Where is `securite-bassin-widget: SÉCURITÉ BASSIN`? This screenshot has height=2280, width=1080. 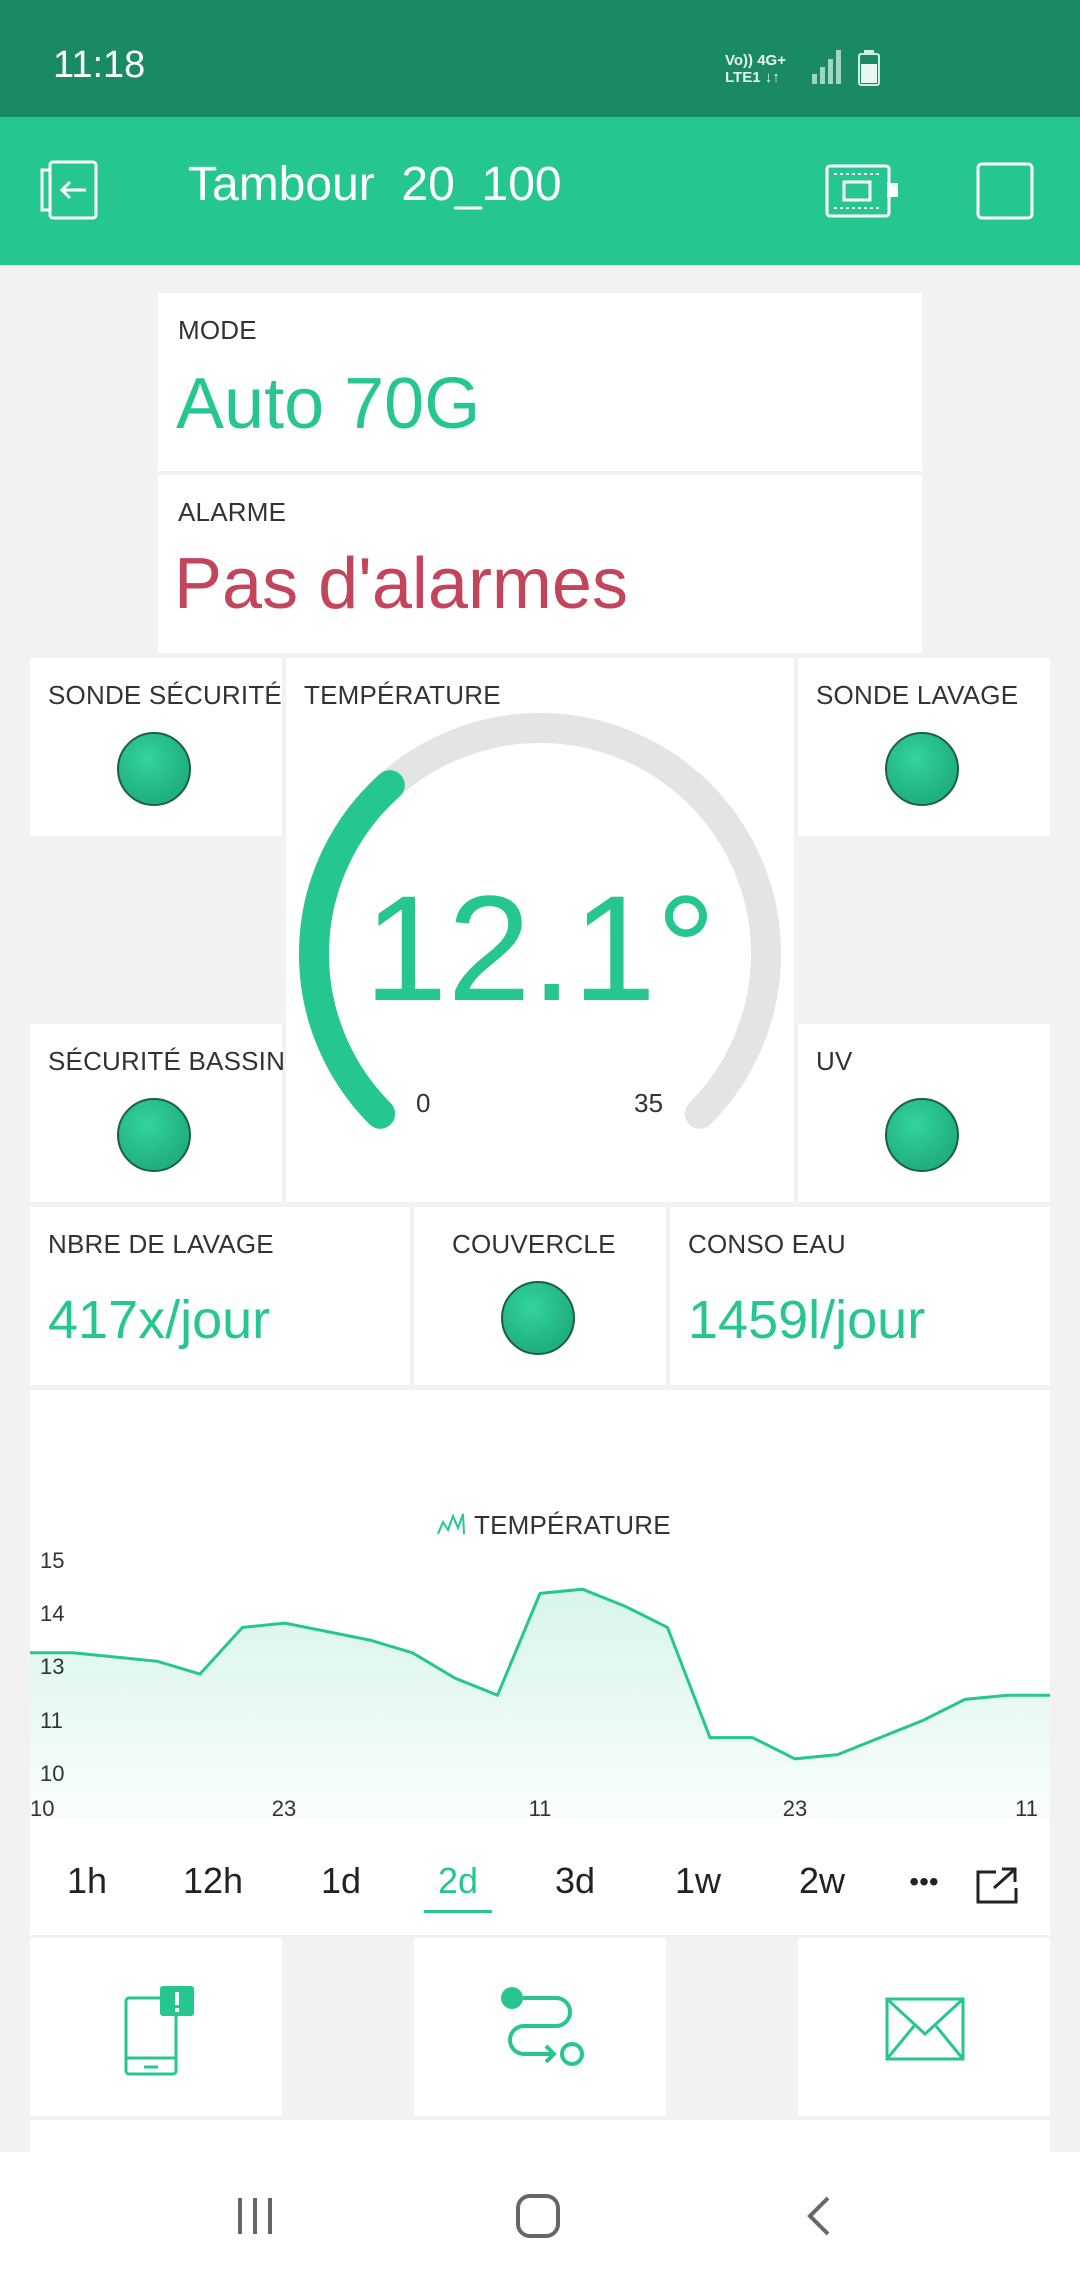 securite-bassin-widget: SÉCURITÉ BASSIN is located at coordinates (158, 1113).